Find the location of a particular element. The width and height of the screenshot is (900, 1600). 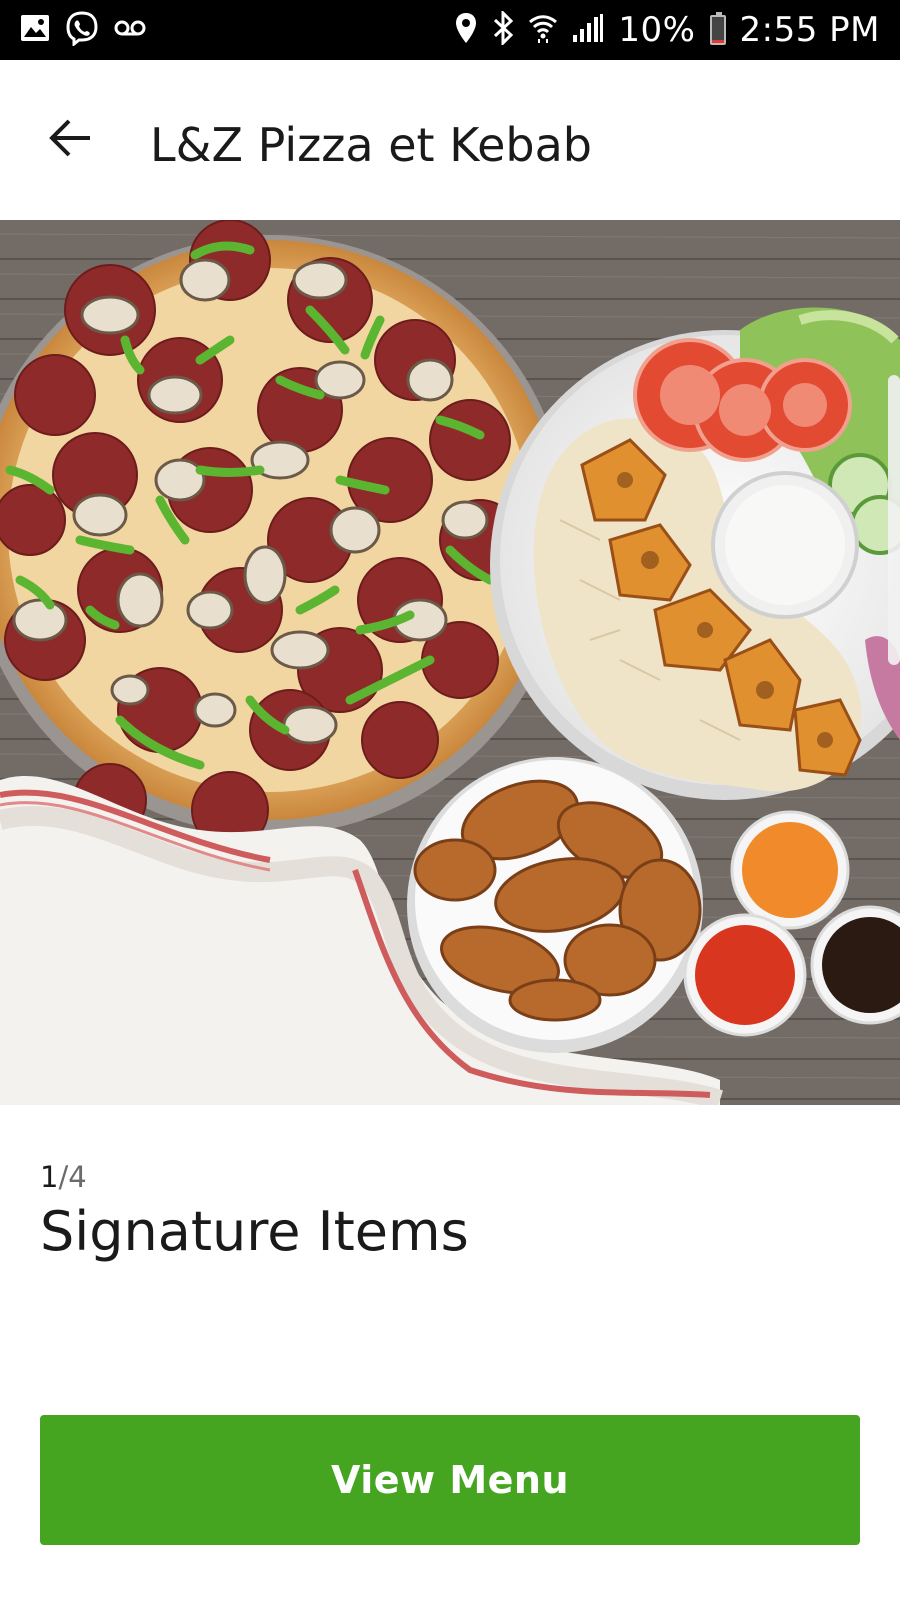

carousel-caption: 1/4 Signature Items is located at coordinates (254, 1211).